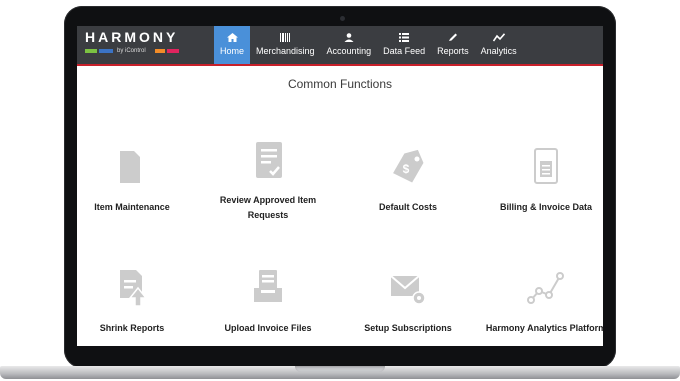 The image size is (680, 381). I want to click on tile-label: Shrink Reports, so click(132, 328).